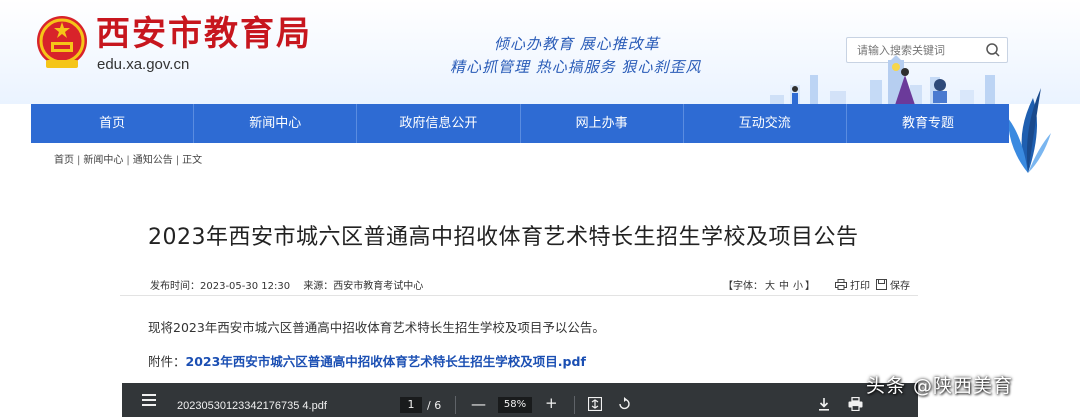 This screenshot has height=417, width=1080. I want to click on print-icon, so click(855, 404).